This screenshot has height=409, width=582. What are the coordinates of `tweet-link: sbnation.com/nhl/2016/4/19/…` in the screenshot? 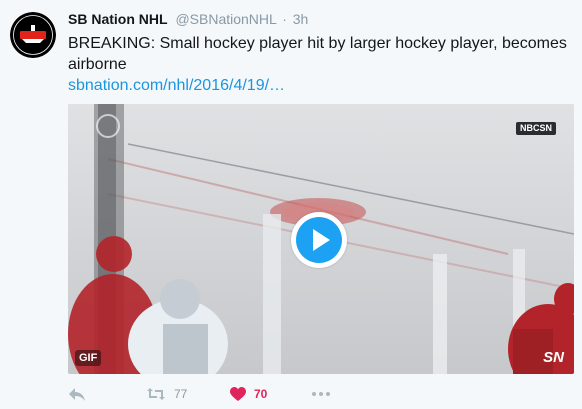 It's located at (176, 85).